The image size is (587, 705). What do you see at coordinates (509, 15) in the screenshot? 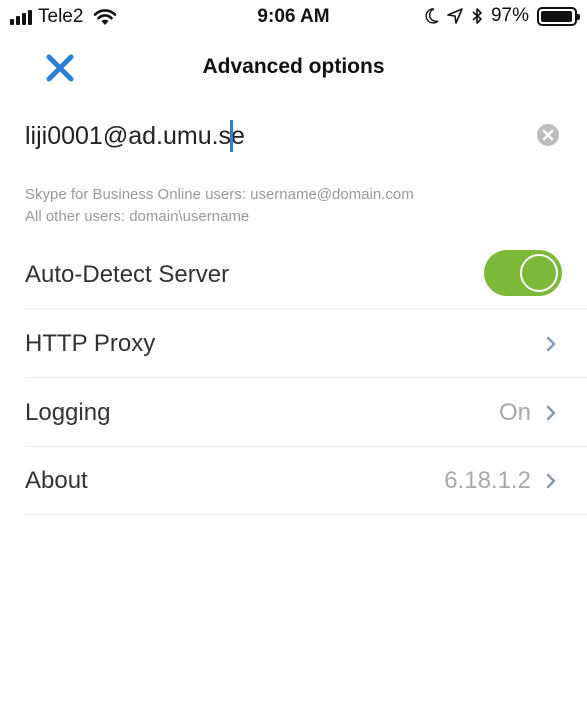
I see `battery-percent: 97%` at bounding box center [509, 15].